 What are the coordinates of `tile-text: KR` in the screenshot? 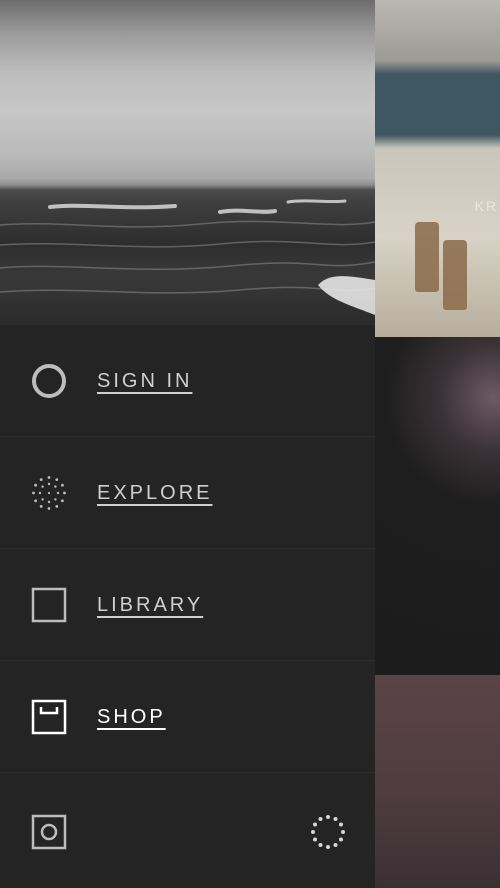 It's located at (486, 206).